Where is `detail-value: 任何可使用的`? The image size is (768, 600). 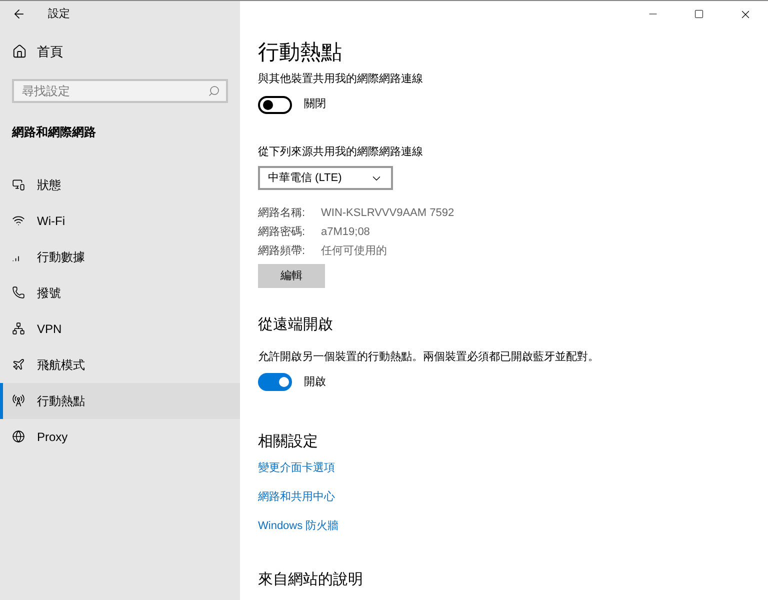 detail-value: 任何可使用的 is located at coordinates (354, 251).